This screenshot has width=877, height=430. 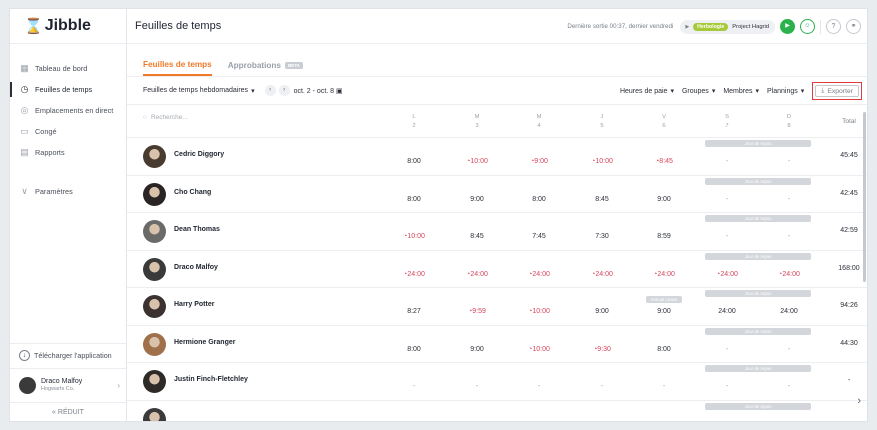 What do you see at coordinates (199, 91) in the screenshot?
I see `view-dropdown: Feuilles de temps hebdomadaires ▾` at bounding box center [199, 91].